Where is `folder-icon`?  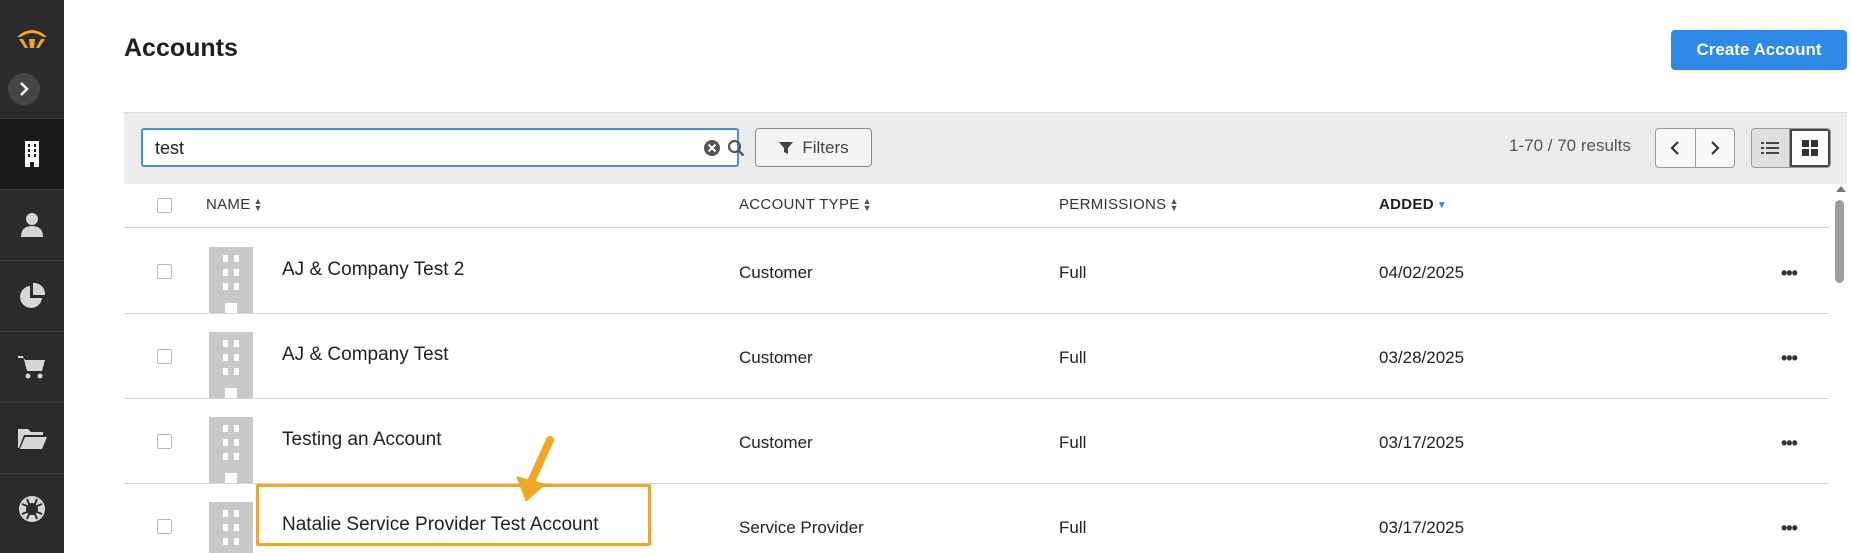
folder-icon is located at coordinates (32, 439).